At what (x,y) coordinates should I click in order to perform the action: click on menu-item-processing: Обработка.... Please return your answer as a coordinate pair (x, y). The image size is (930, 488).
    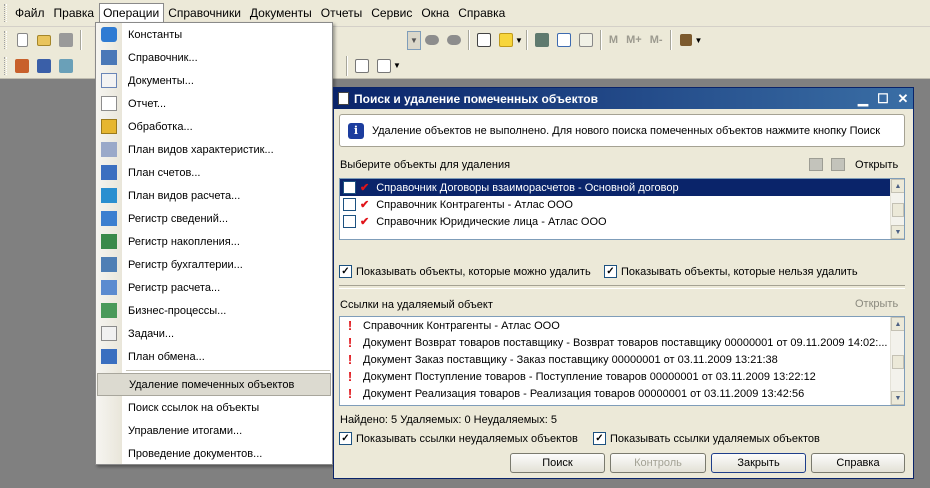
    Looking at the image, I should click on (214, 126).